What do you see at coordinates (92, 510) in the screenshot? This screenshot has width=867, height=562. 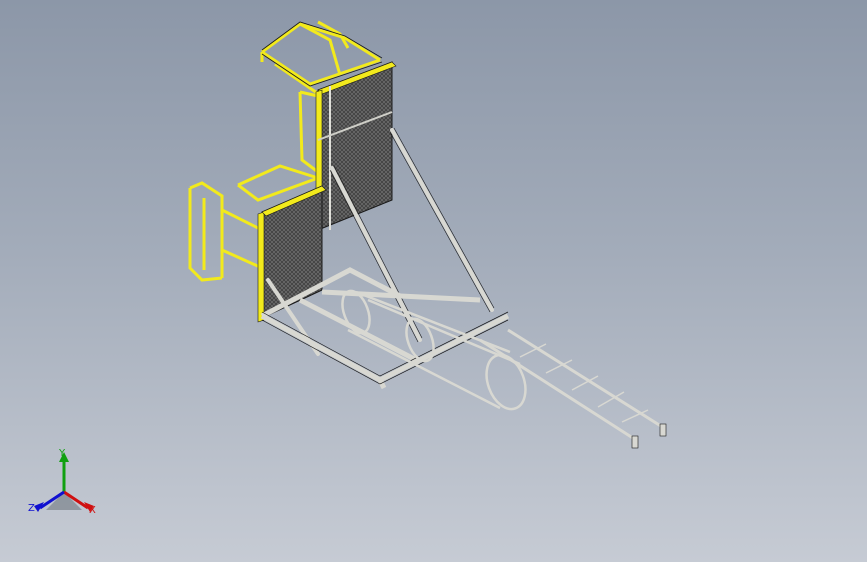 I see `x-axis-label: X` at bounding box center [92, 510].